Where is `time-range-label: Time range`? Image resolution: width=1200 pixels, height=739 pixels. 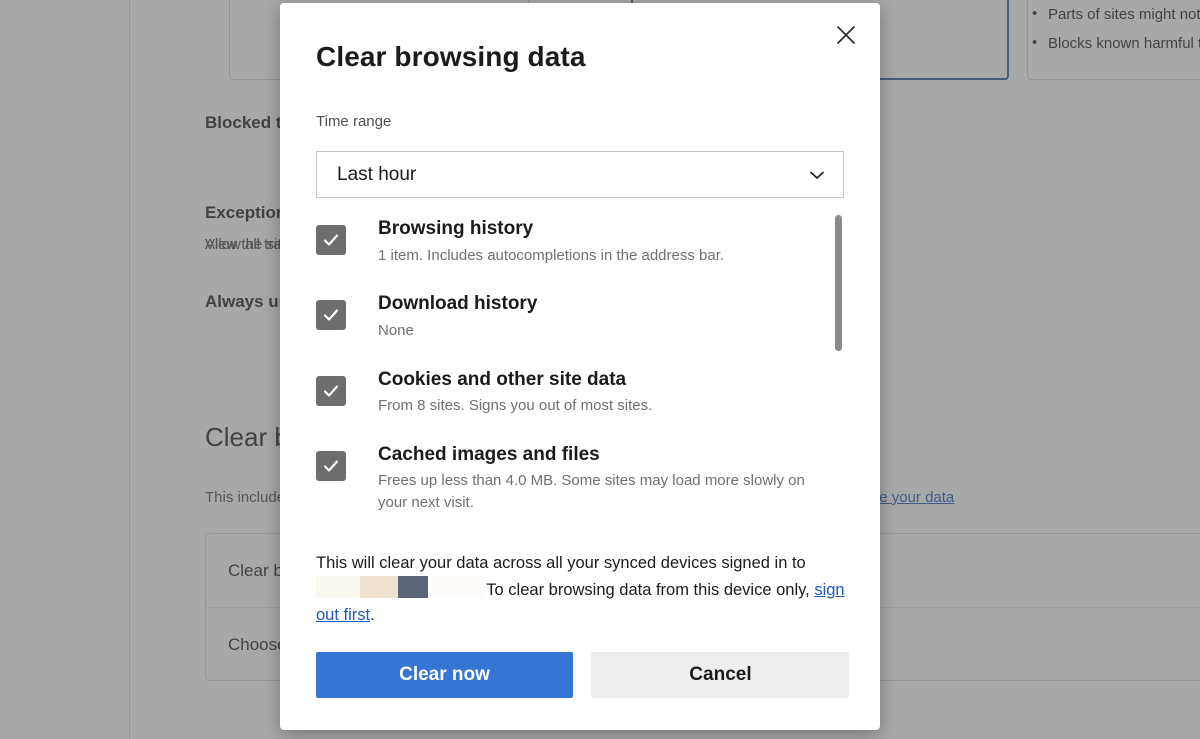 time-range-label: Time range is located at coordinates (354, 121).